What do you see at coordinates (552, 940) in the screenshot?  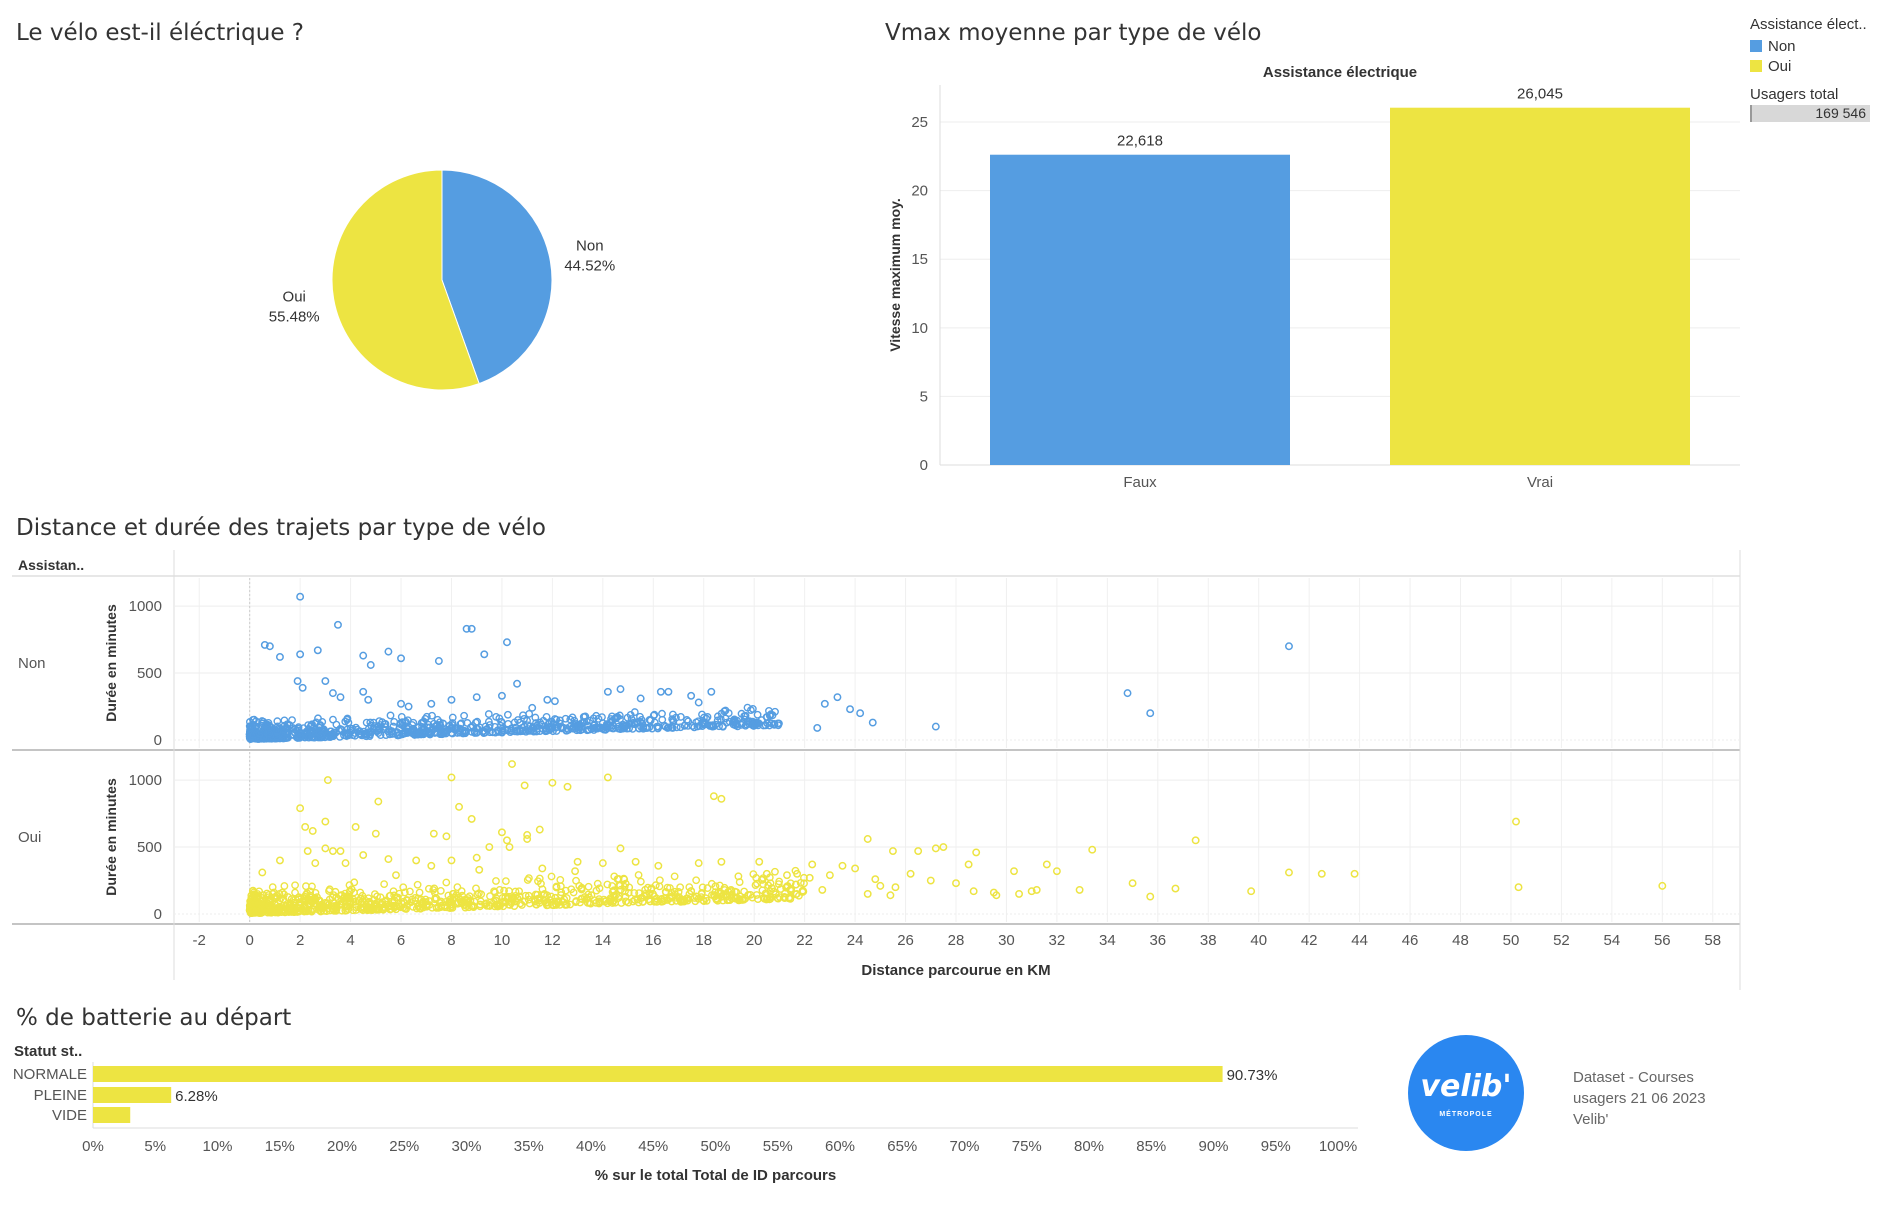 I see `scatter-xtick: 12` at bounding box center [552, 940].